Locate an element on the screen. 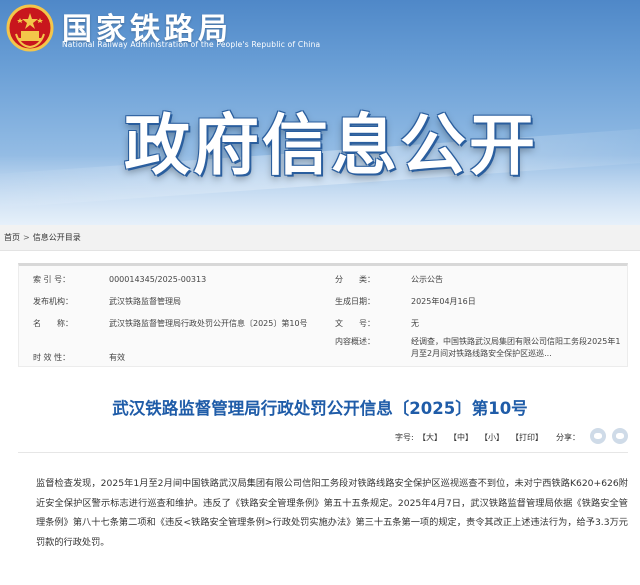 This screenshot has width=640, height=585. breadcrumb-catalog: 信息公开目录 is located at coordinates (57, 237).